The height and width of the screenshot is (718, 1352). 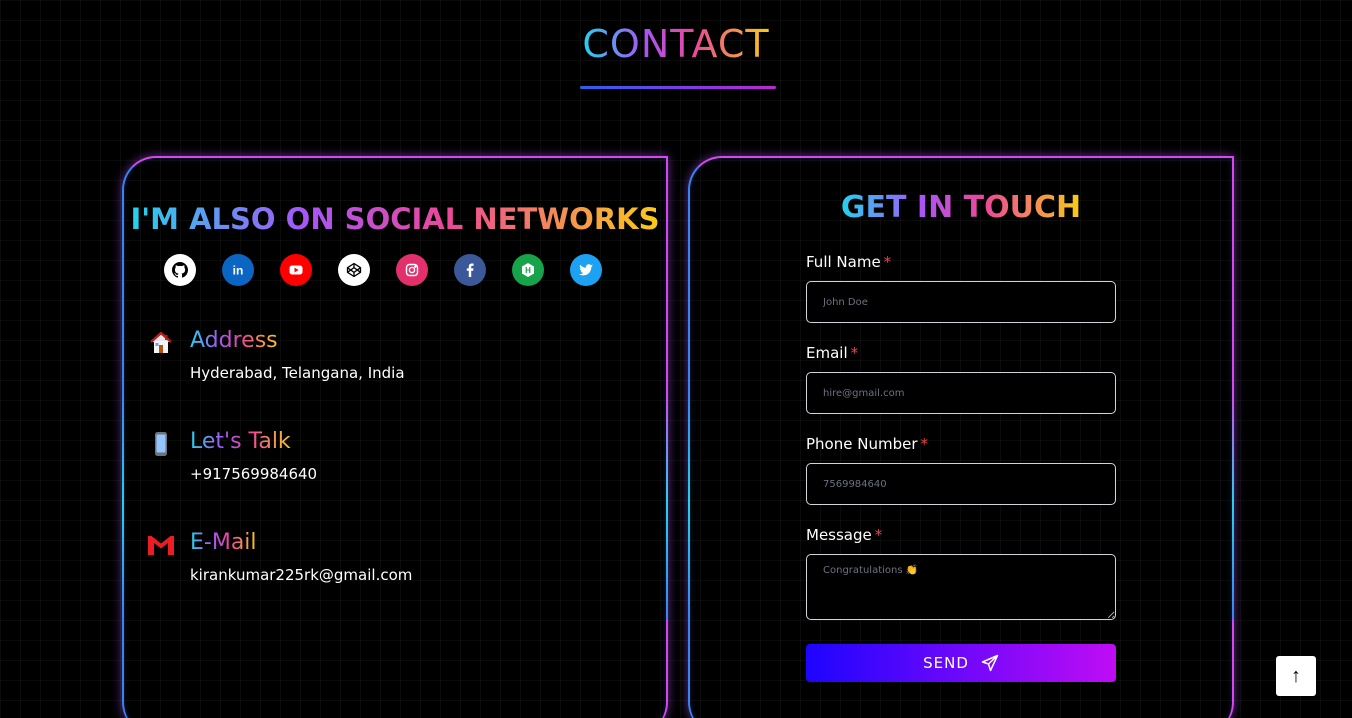 I want to click on social-links: in H, so click(x=383, y=270).